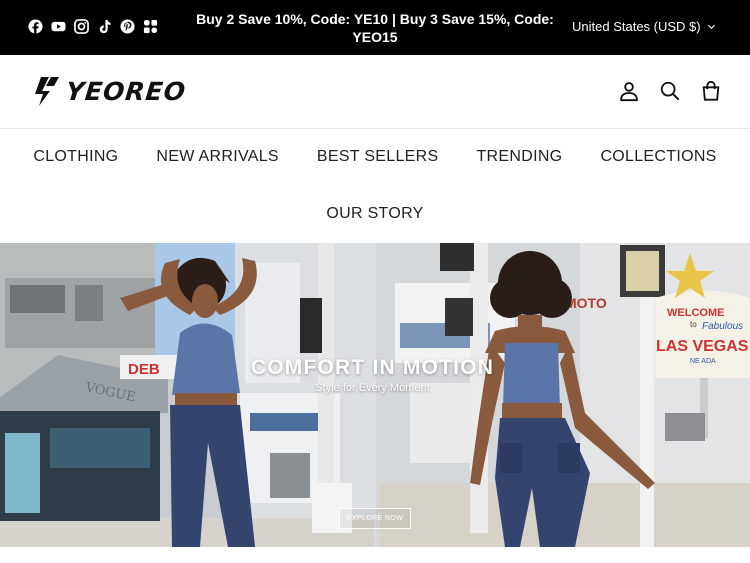 This screenshot has height=563, width=750. Describe the element at coordinates (217, 157) in the screenshot. I see `nav-item-new-arrivals: NEW ARRIVALS` at that location.